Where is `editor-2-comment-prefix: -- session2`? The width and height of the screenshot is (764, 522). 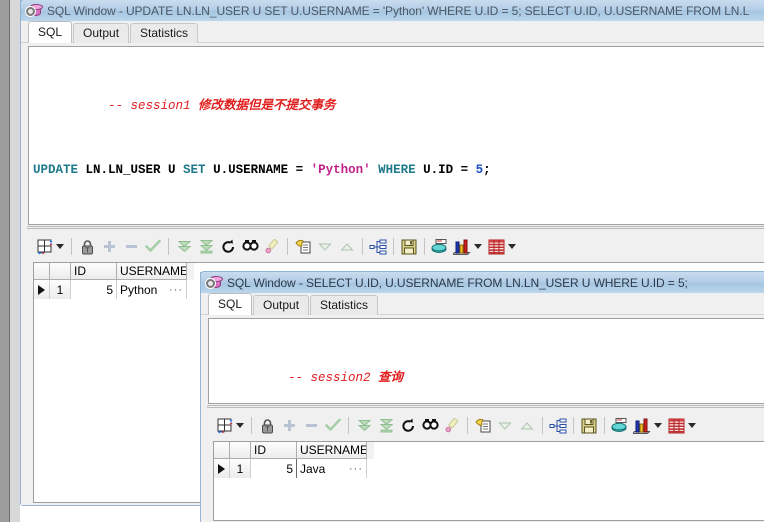 editor-2-comment-prefix: -- session2 is located at coordinates (333, 378).